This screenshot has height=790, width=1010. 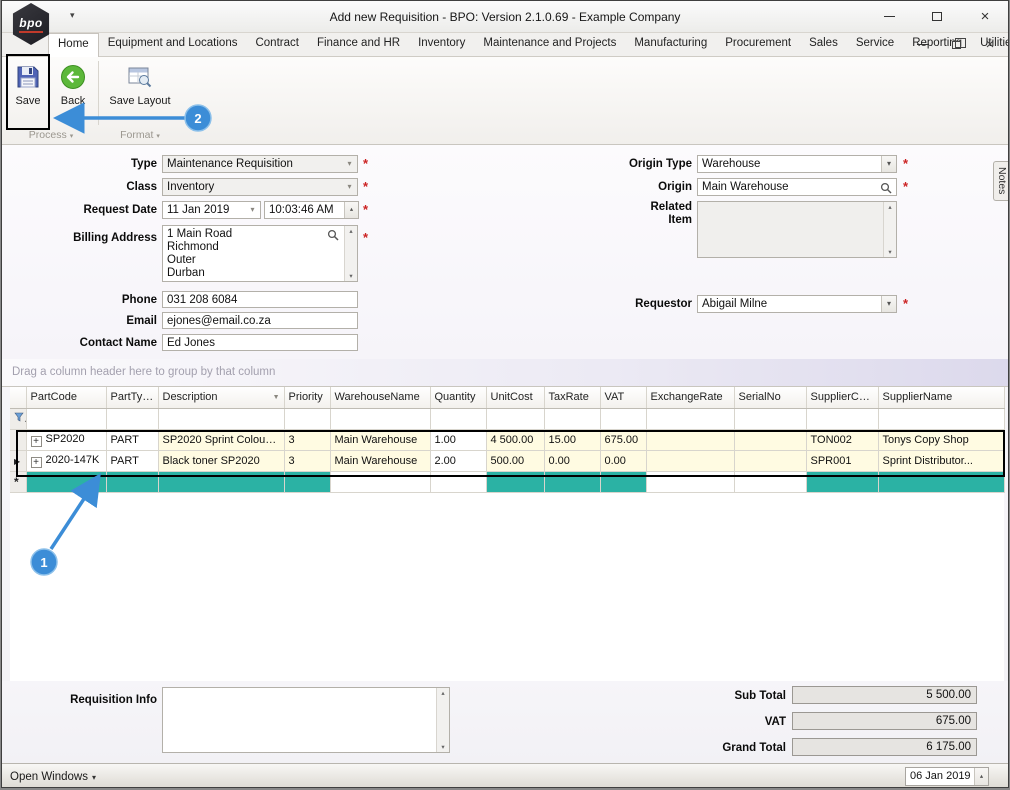 What do you see at coordinates (770, 398) in the screenshot?
I see `column-header-serialno: SerialNo` at bounding box center [770, 398].